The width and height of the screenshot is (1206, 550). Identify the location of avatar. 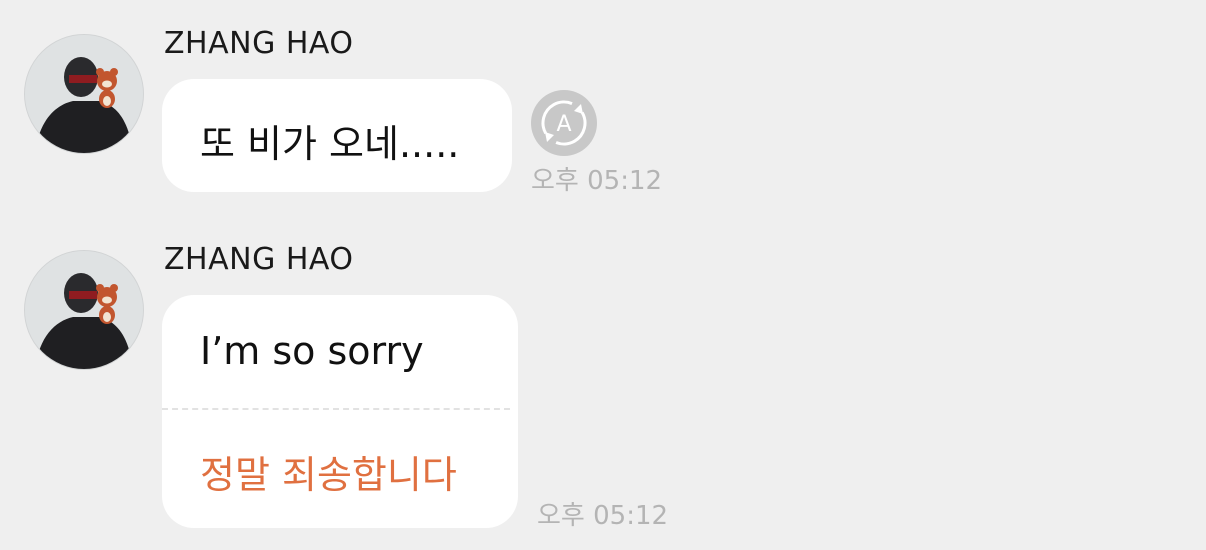
(84, 310).